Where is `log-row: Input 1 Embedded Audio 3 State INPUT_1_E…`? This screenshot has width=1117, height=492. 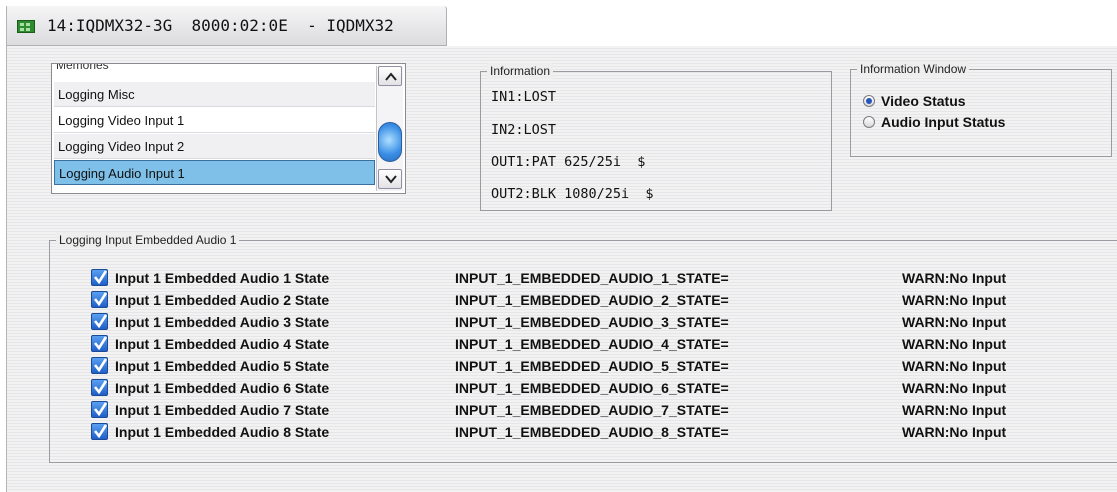 log-row: Input 1 Embedded Audio 3 State INPUT_1_E… is located at coordinates (575, 323).